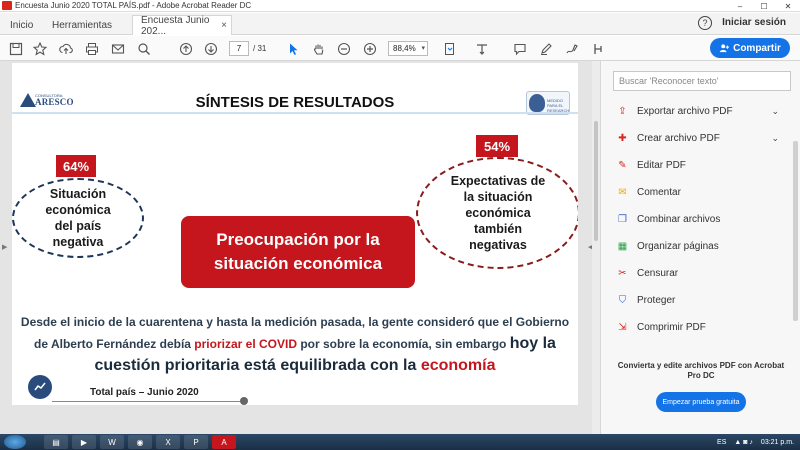 This screenshot has width=800, height=450. What do you see at coordinates (498, 245) in the screenshot?
I see `right-text-line: negativas` at bounding box center [498, 245].